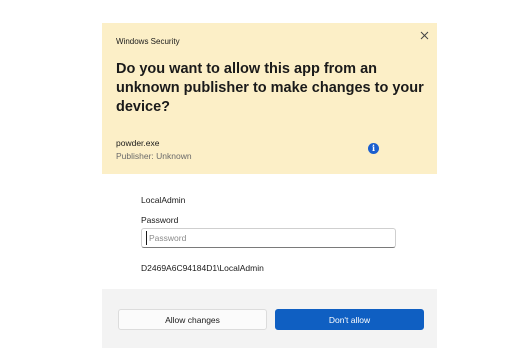 This screenshot has width=508, height=355. Describe the element at coordinates (163, 200) in the screenshot. I see `account-name: LocalAdmin` at that location.